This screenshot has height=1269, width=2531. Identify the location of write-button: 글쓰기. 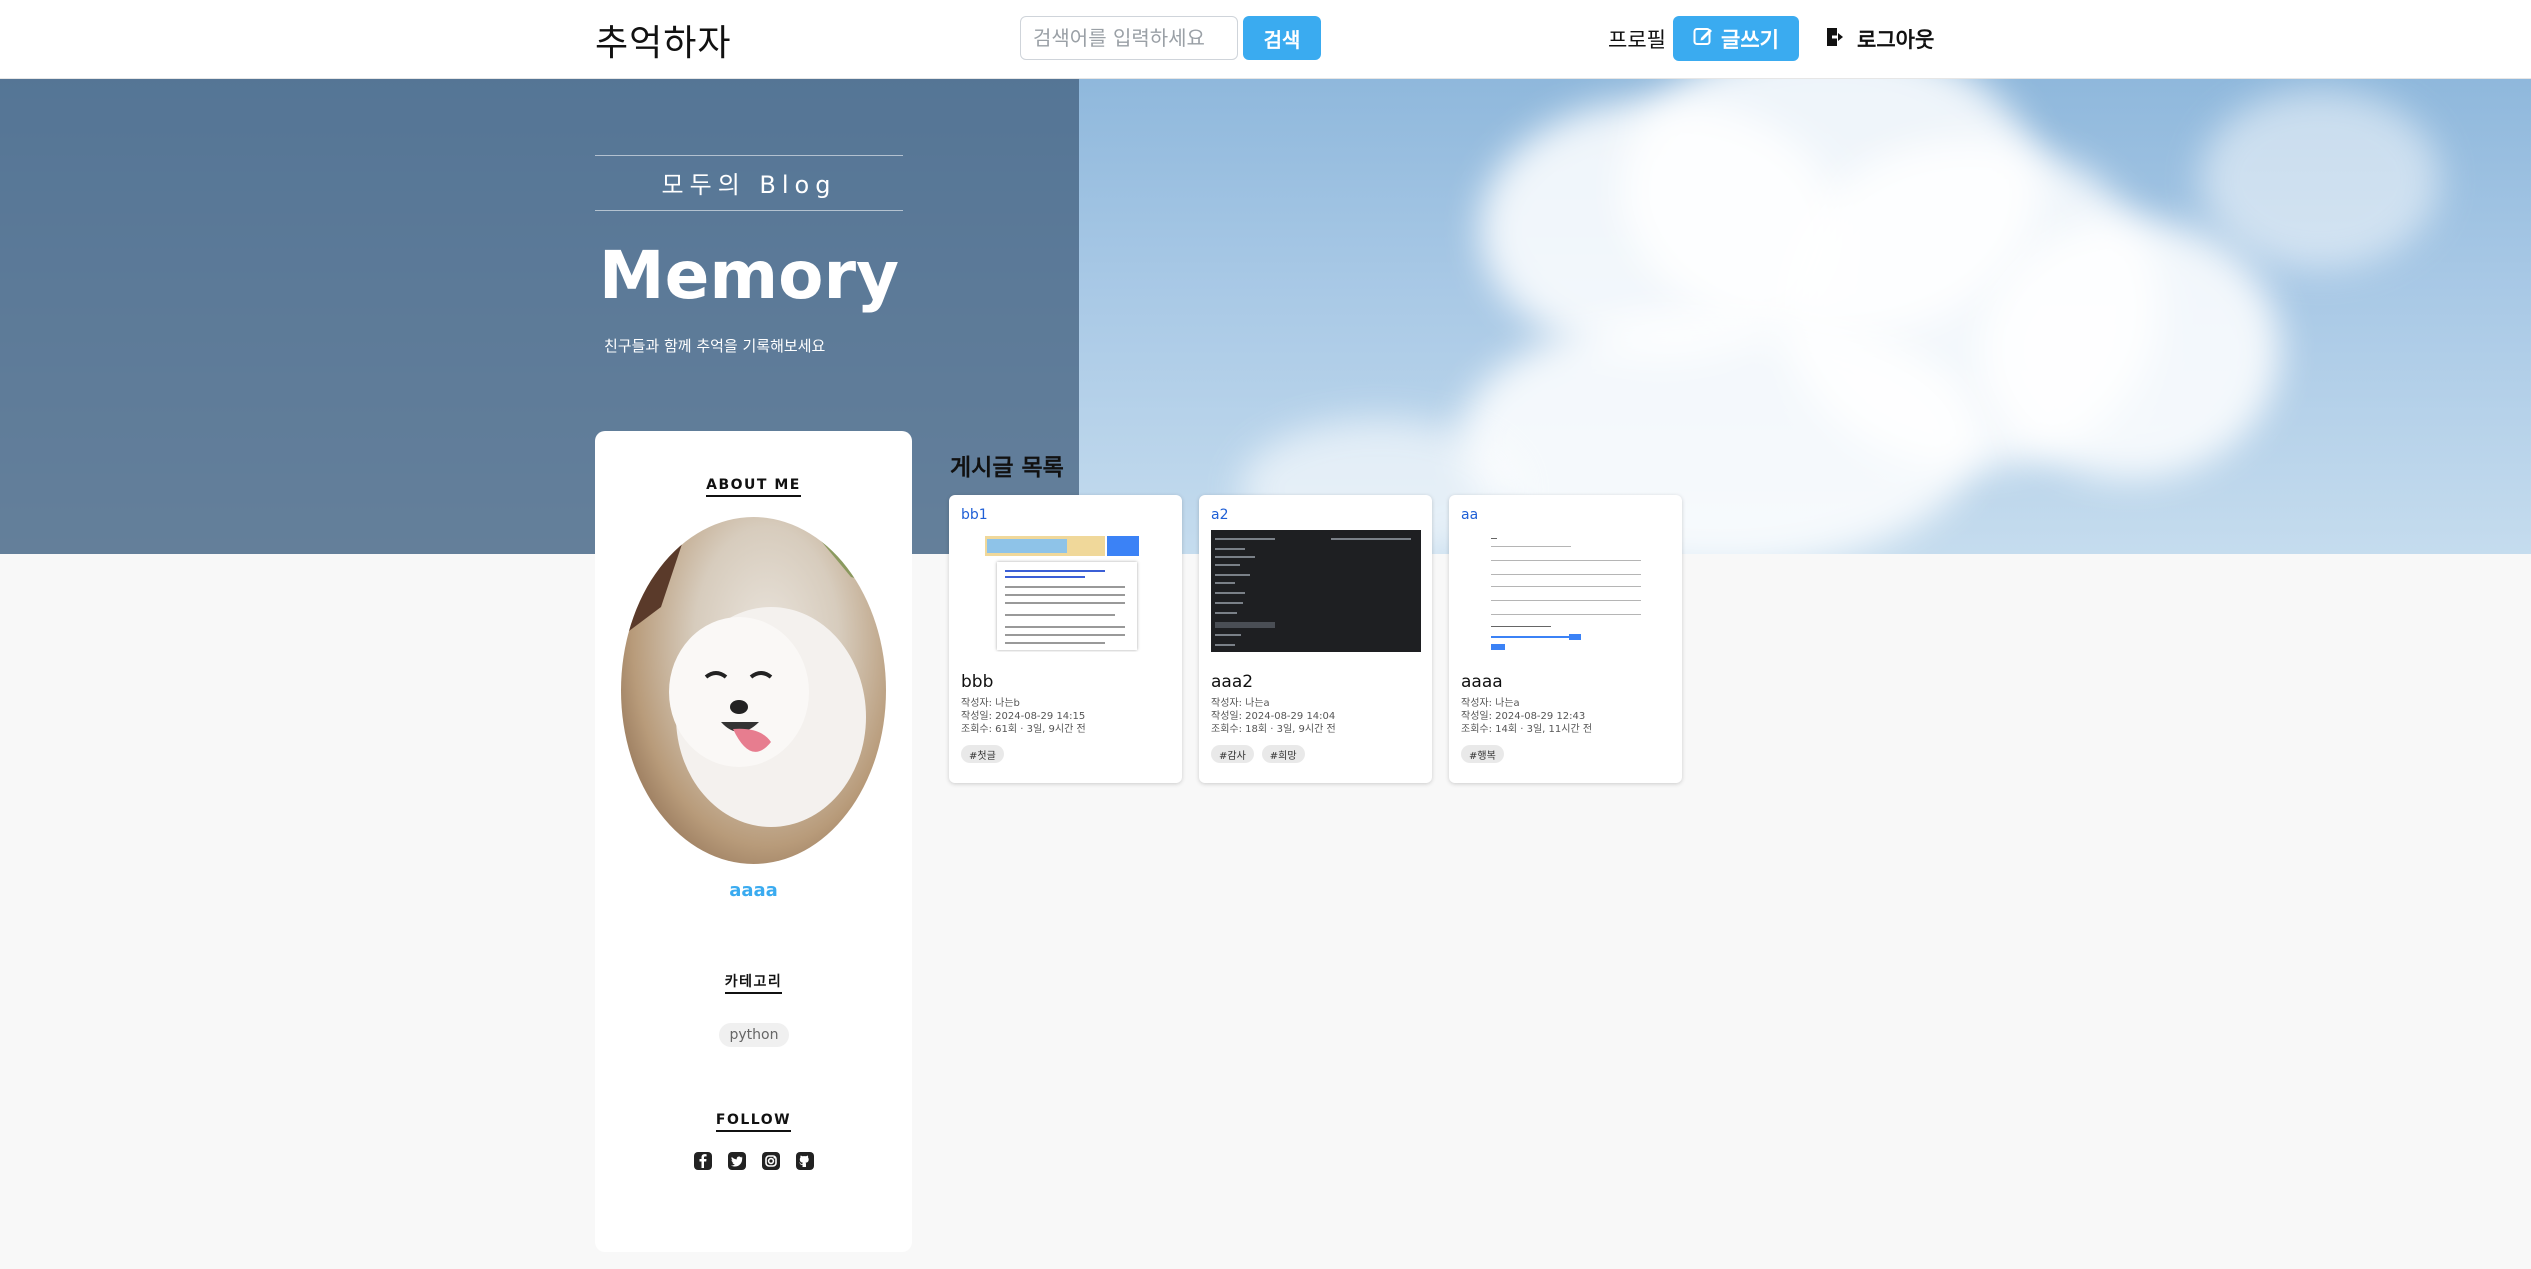
(1736, 38).